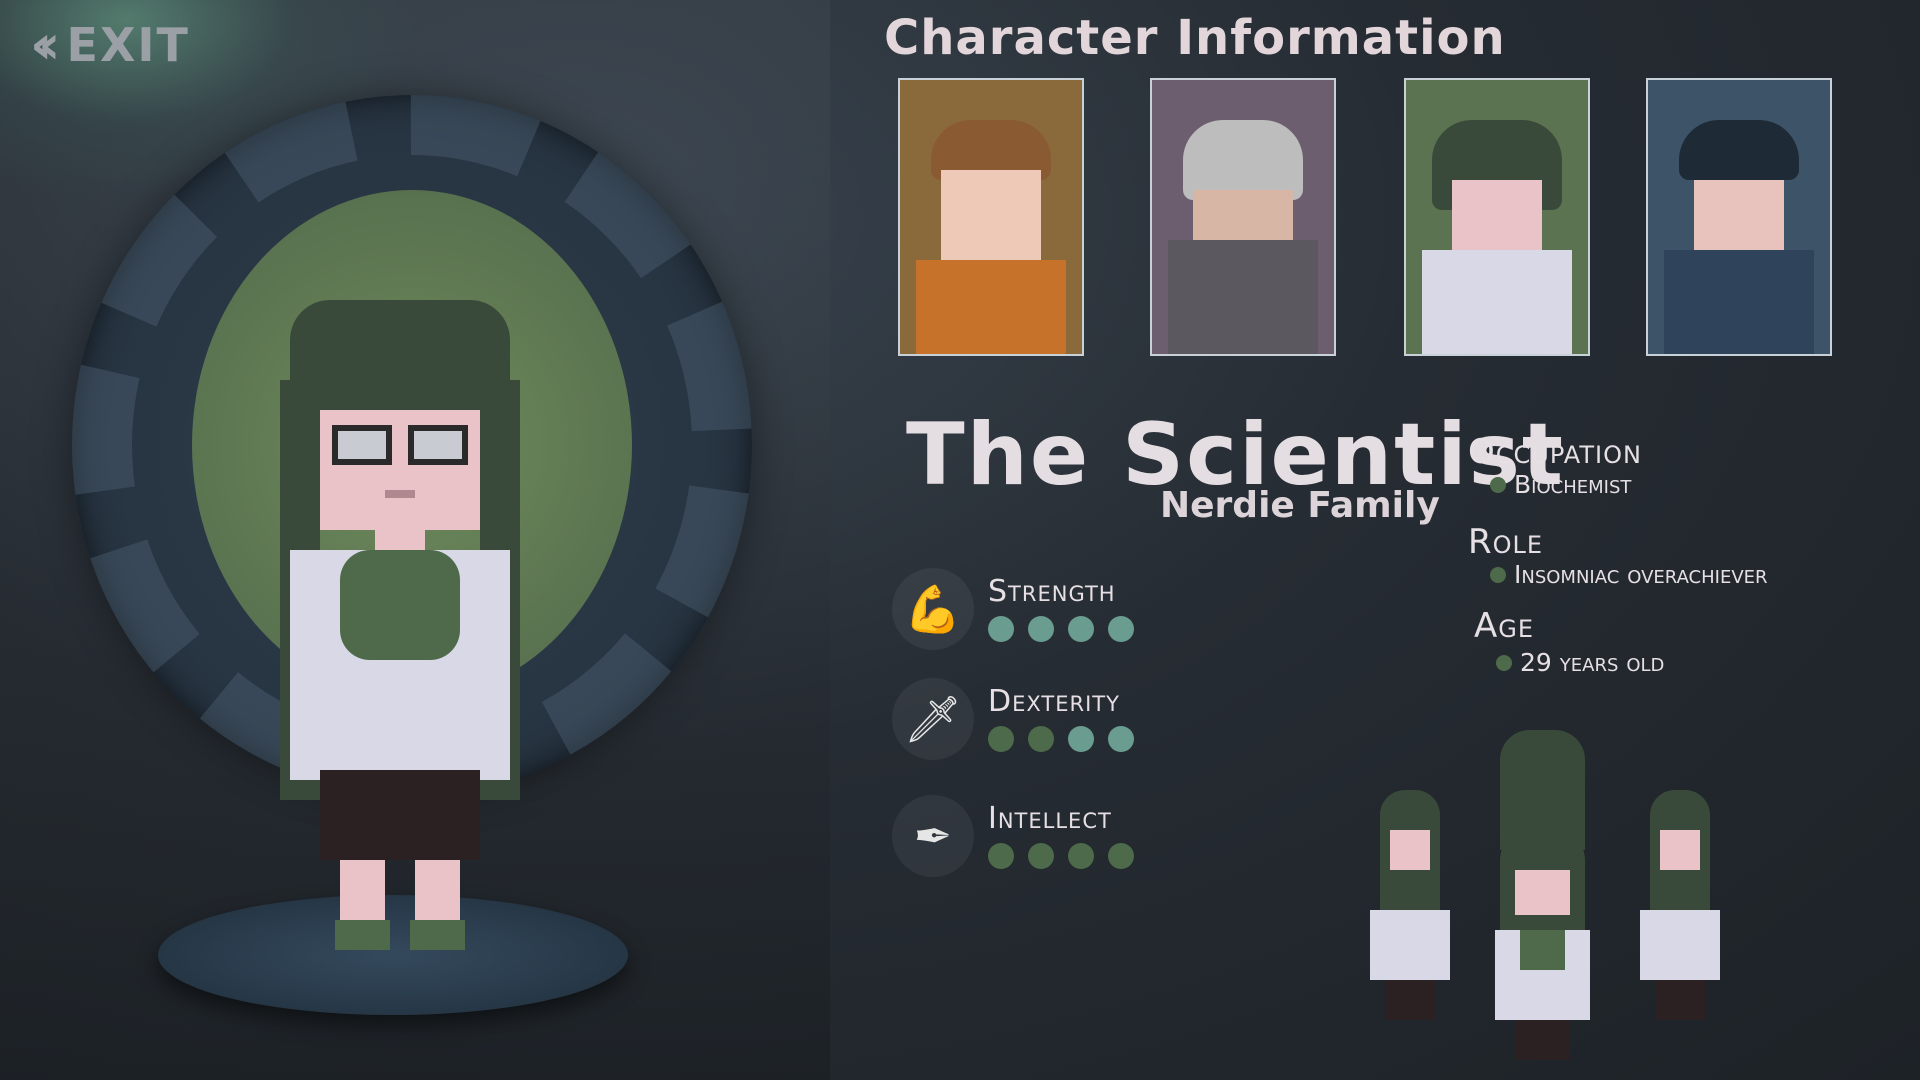  I want to click on portrait-brown-haired-boy, so click(991, 217).